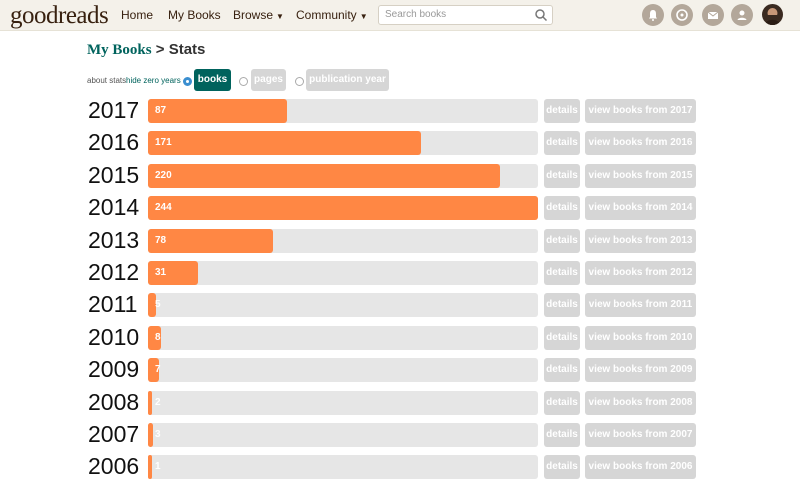  I want to click on year-label: 2013, so click(114, 239).